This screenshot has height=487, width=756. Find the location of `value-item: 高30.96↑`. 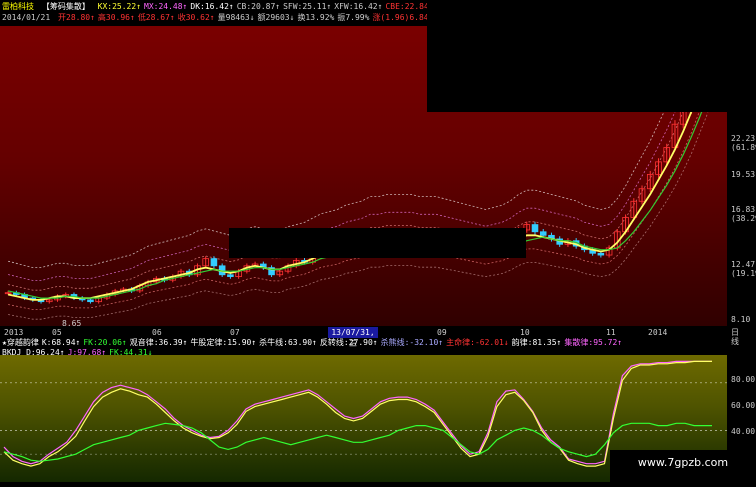

value-item: 高30.96↑ is located at coordinates (116, 17).